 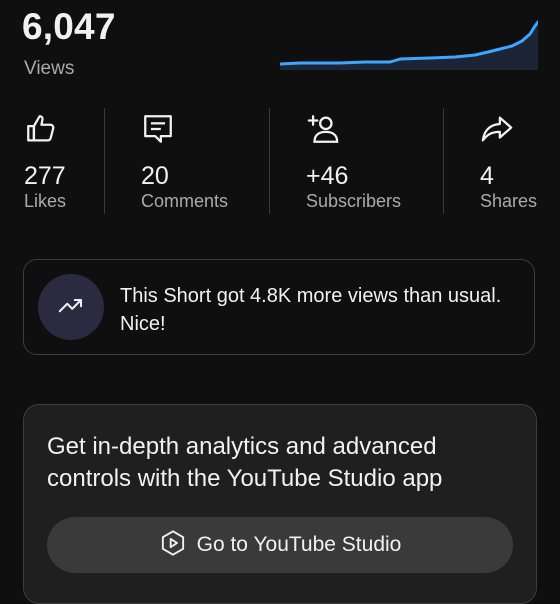 I want to click on likes-count: 277, so click(x=45, y=176).